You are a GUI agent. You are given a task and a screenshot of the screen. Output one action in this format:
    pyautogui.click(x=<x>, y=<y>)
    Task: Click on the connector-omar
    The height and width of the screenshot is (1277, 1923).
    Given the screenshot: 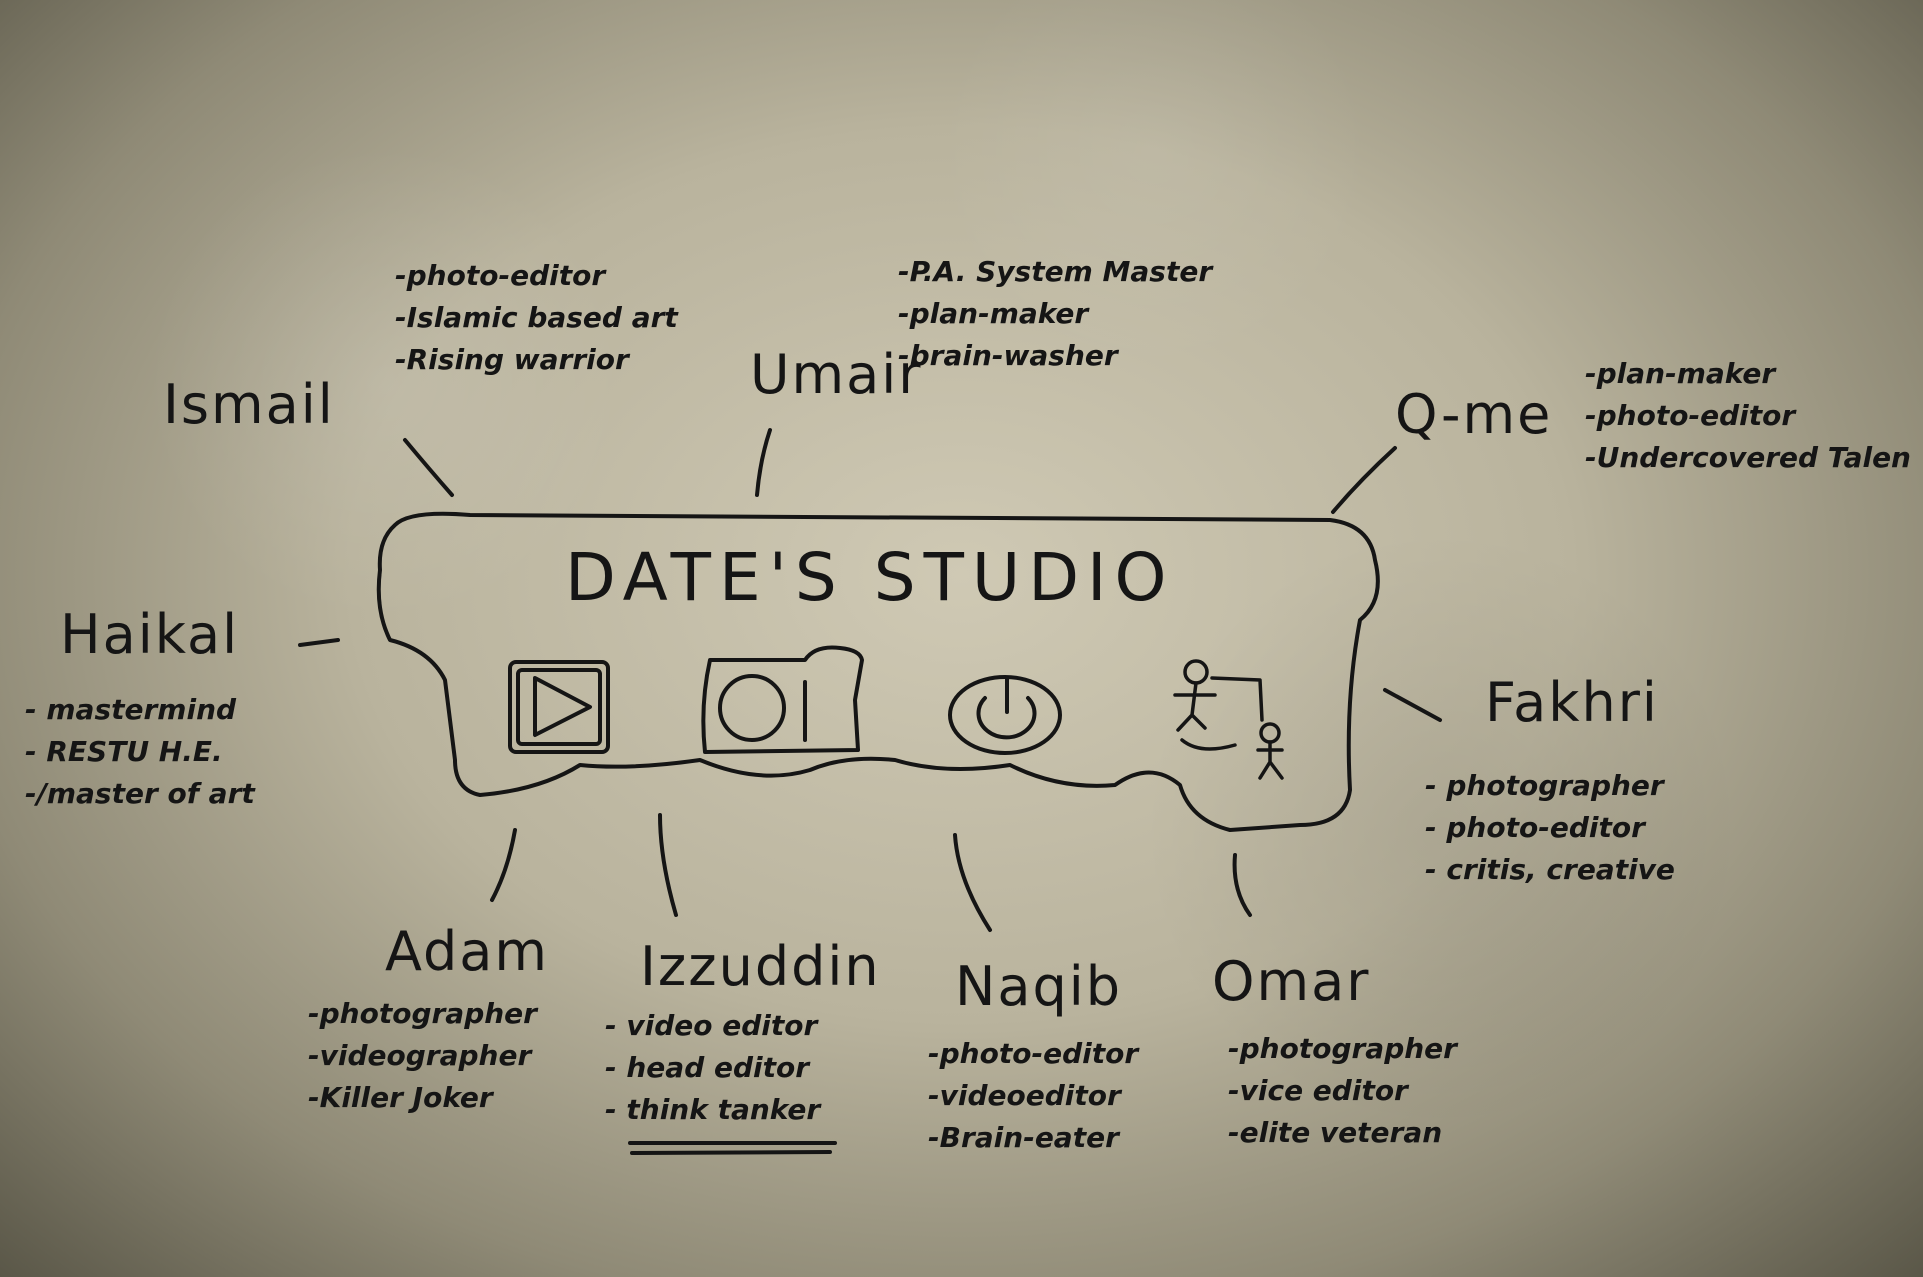 What is the action you would take?
    pyautogui.click(x=1242, y=885)
    